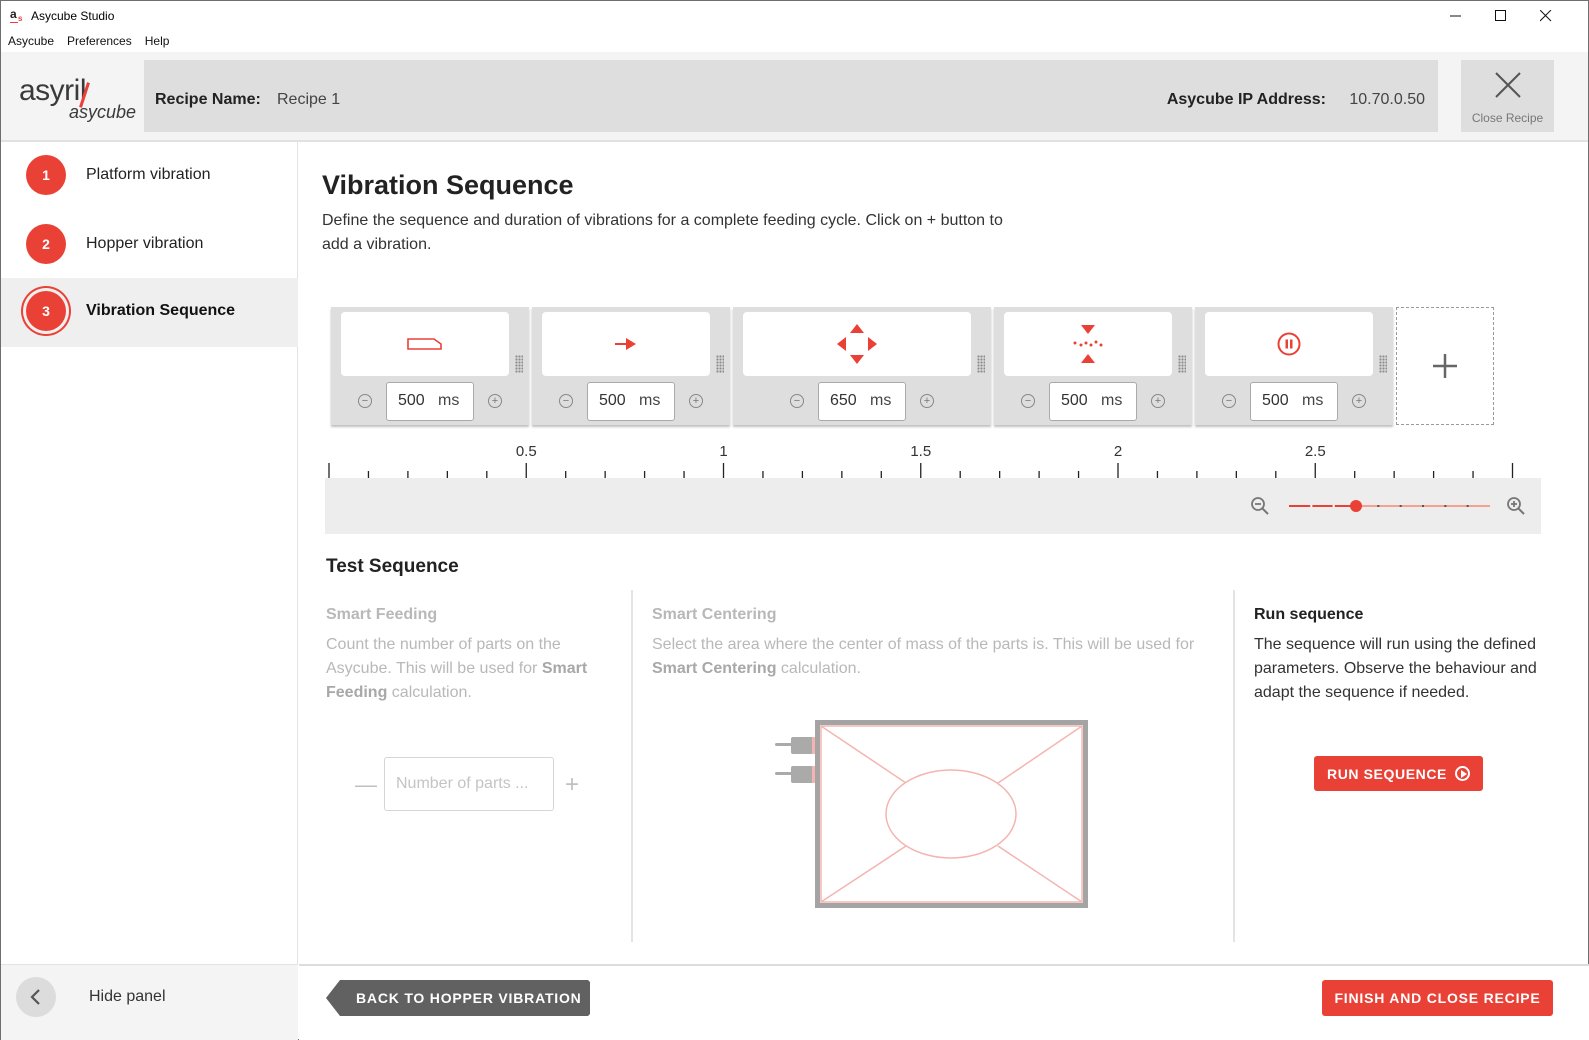  Describe the element at coordinates (795, 760) in the screenshot. I see `connector-icon` at that location.